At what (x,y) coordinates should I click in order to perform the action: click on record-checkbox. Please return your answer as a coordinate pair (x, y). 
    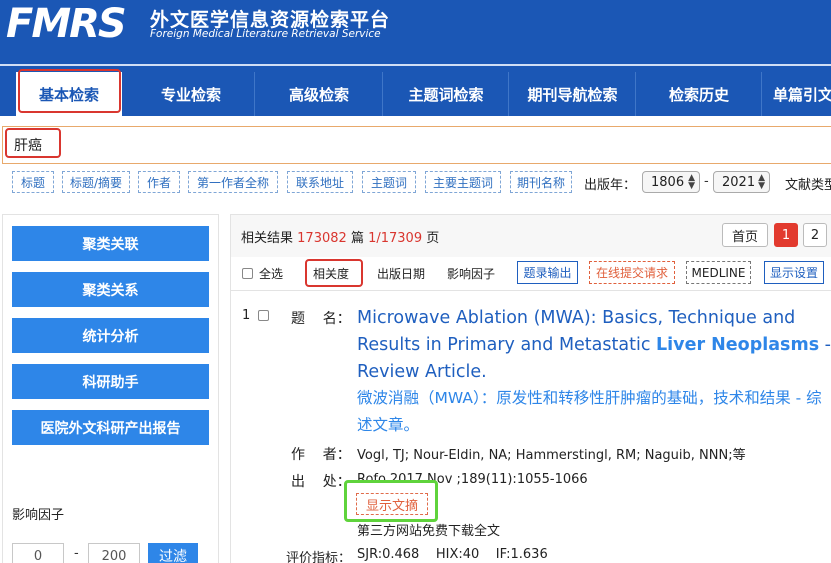
    Looking at the image, I should click on (263, 315).